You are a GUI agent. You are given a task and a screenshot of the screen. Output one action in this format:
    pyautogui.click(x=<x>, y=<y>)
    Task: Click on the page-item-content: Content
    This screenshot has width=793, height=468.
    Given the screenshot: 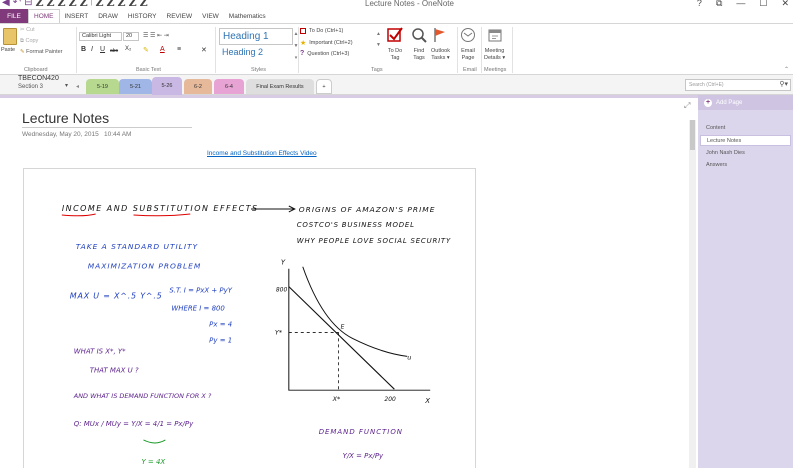 What is the action you would take?
    pyautogui.click(x=745, y=128)
    